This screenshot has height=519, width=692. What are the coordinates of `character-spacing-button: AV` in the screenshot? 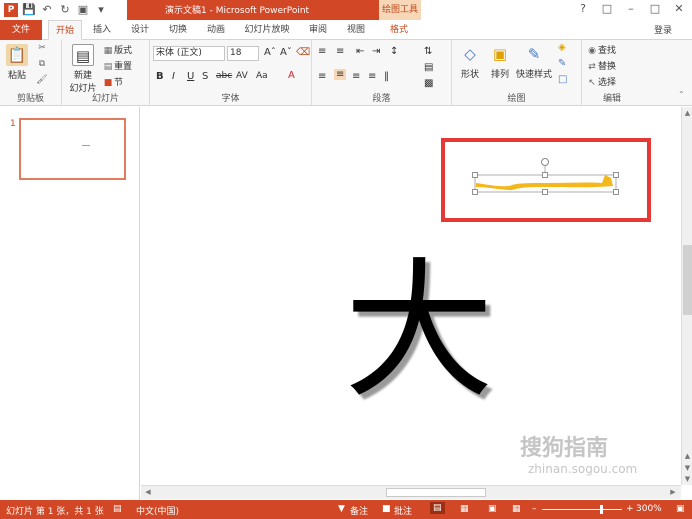 It's located at (242, 76).